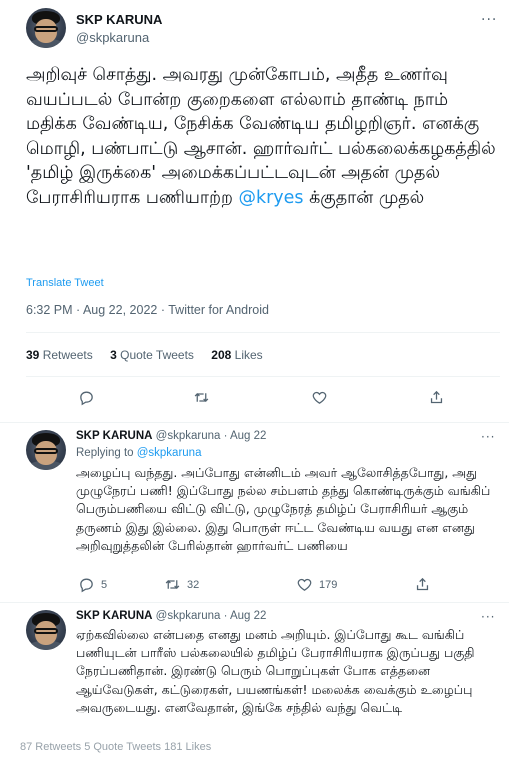 Image resolution: width=509 pixels, height=758 pixels. What do you see at coordinates (364, 197) in the screenshot?
I see `tweet-text-part2: க்குதான் முதல்` at bounding box center [364, 197].